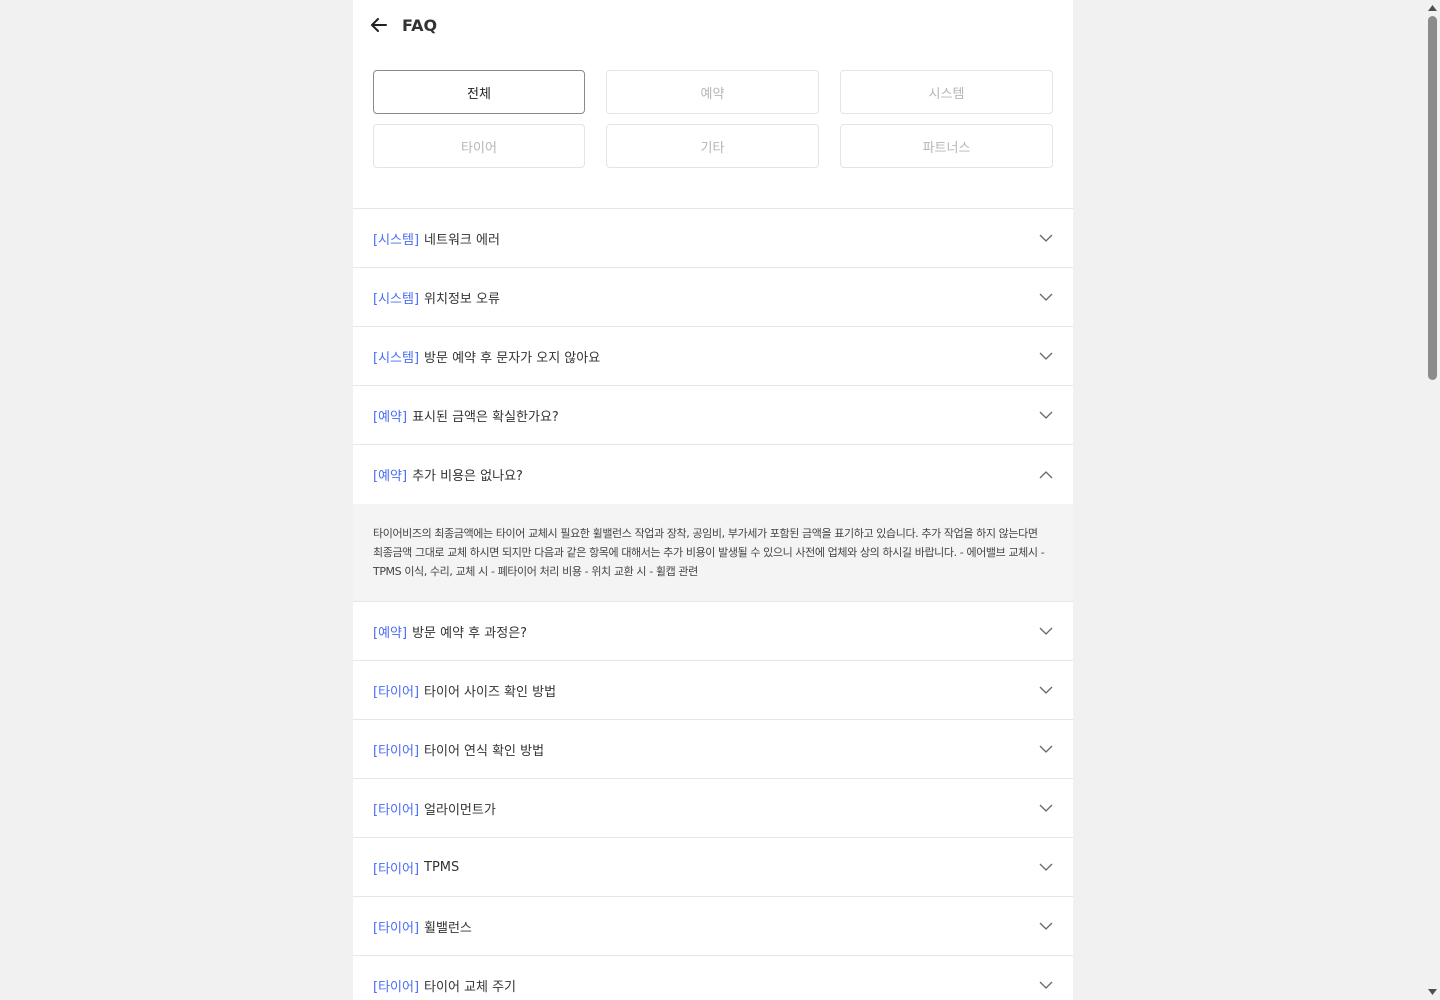  I want to click on header: FAQ, so click(713, 25).